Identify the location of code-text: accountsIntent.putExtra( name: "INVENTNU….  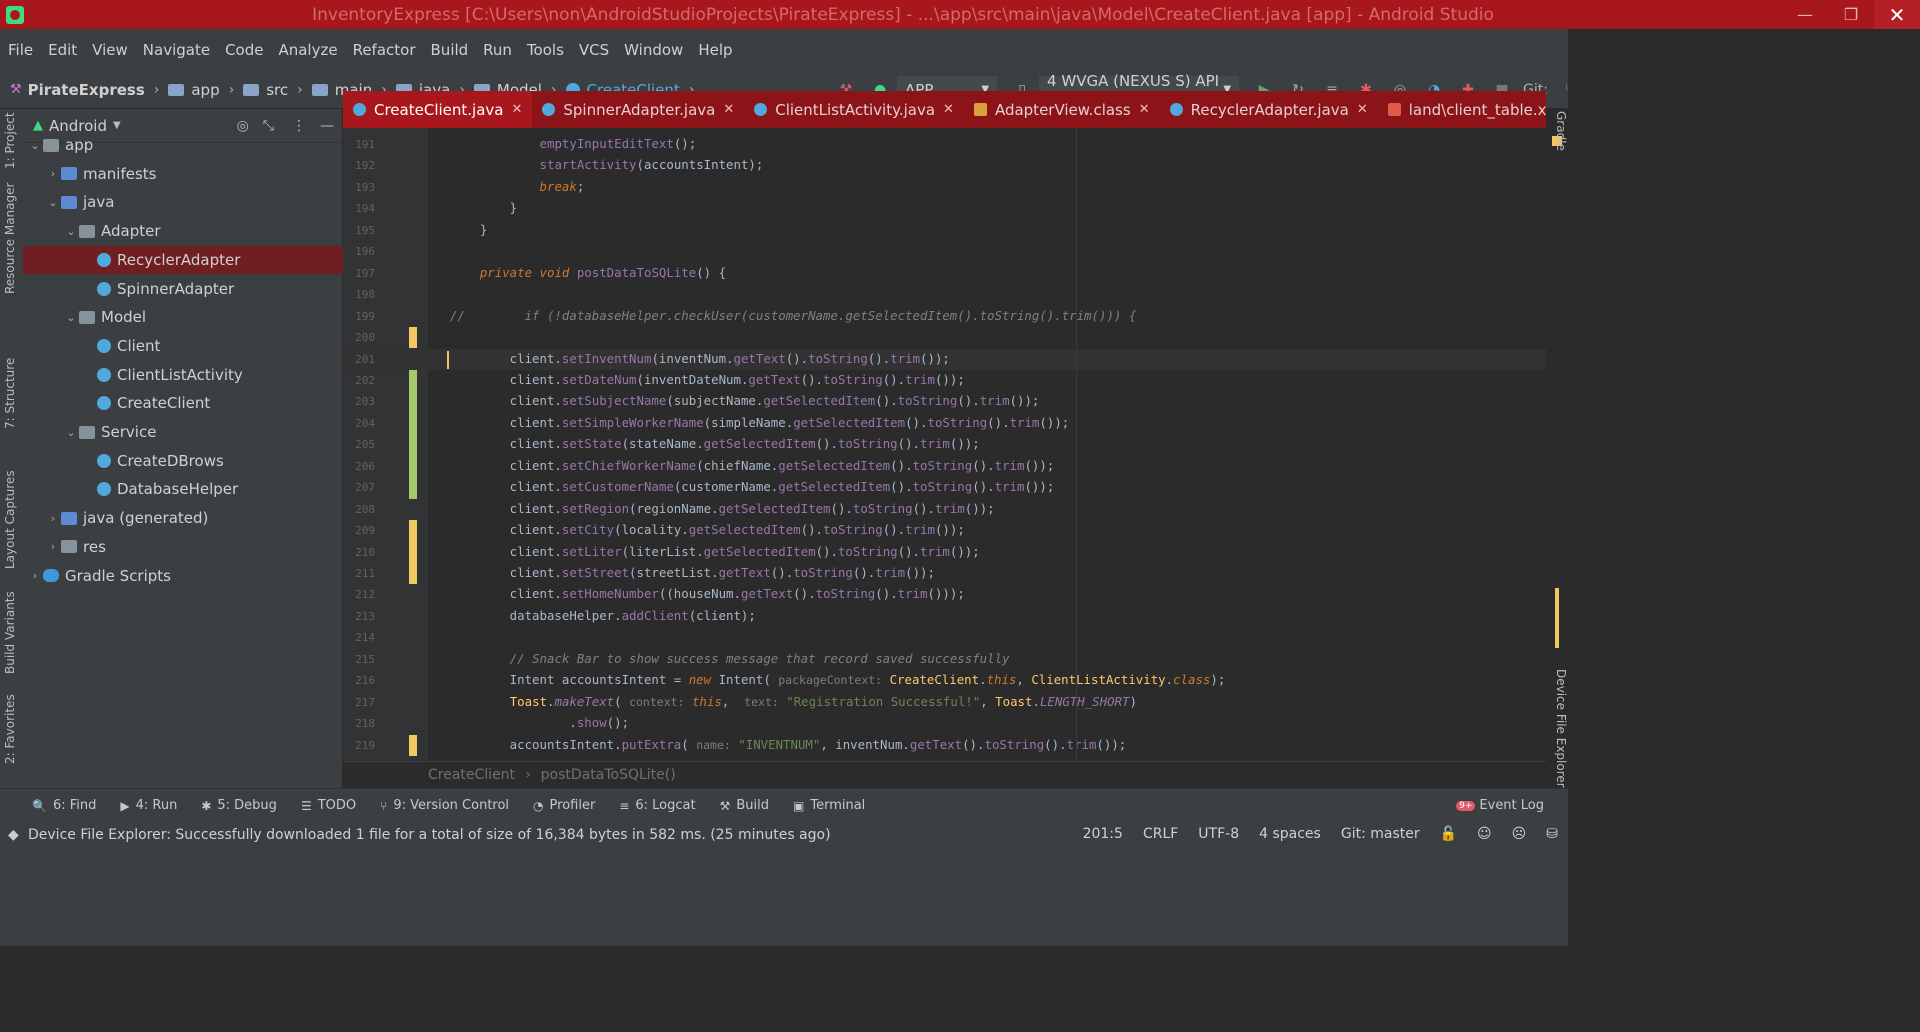
(788, 744).